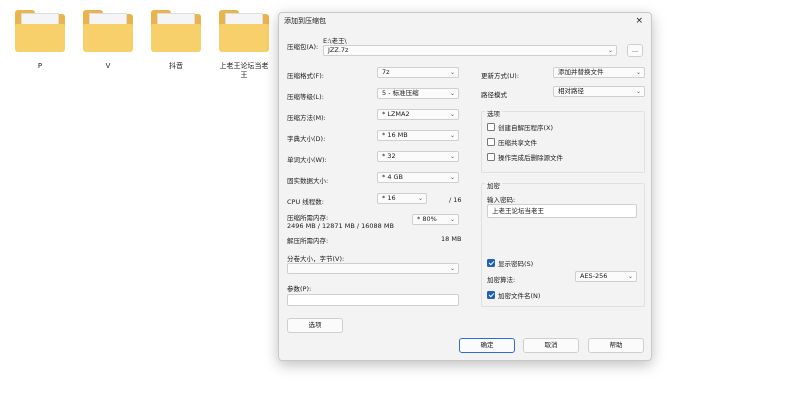  Describe the element at coordinates (316, 259) in the screenshot. I see `split-label: 分卷大小，字节(V):` at that location.